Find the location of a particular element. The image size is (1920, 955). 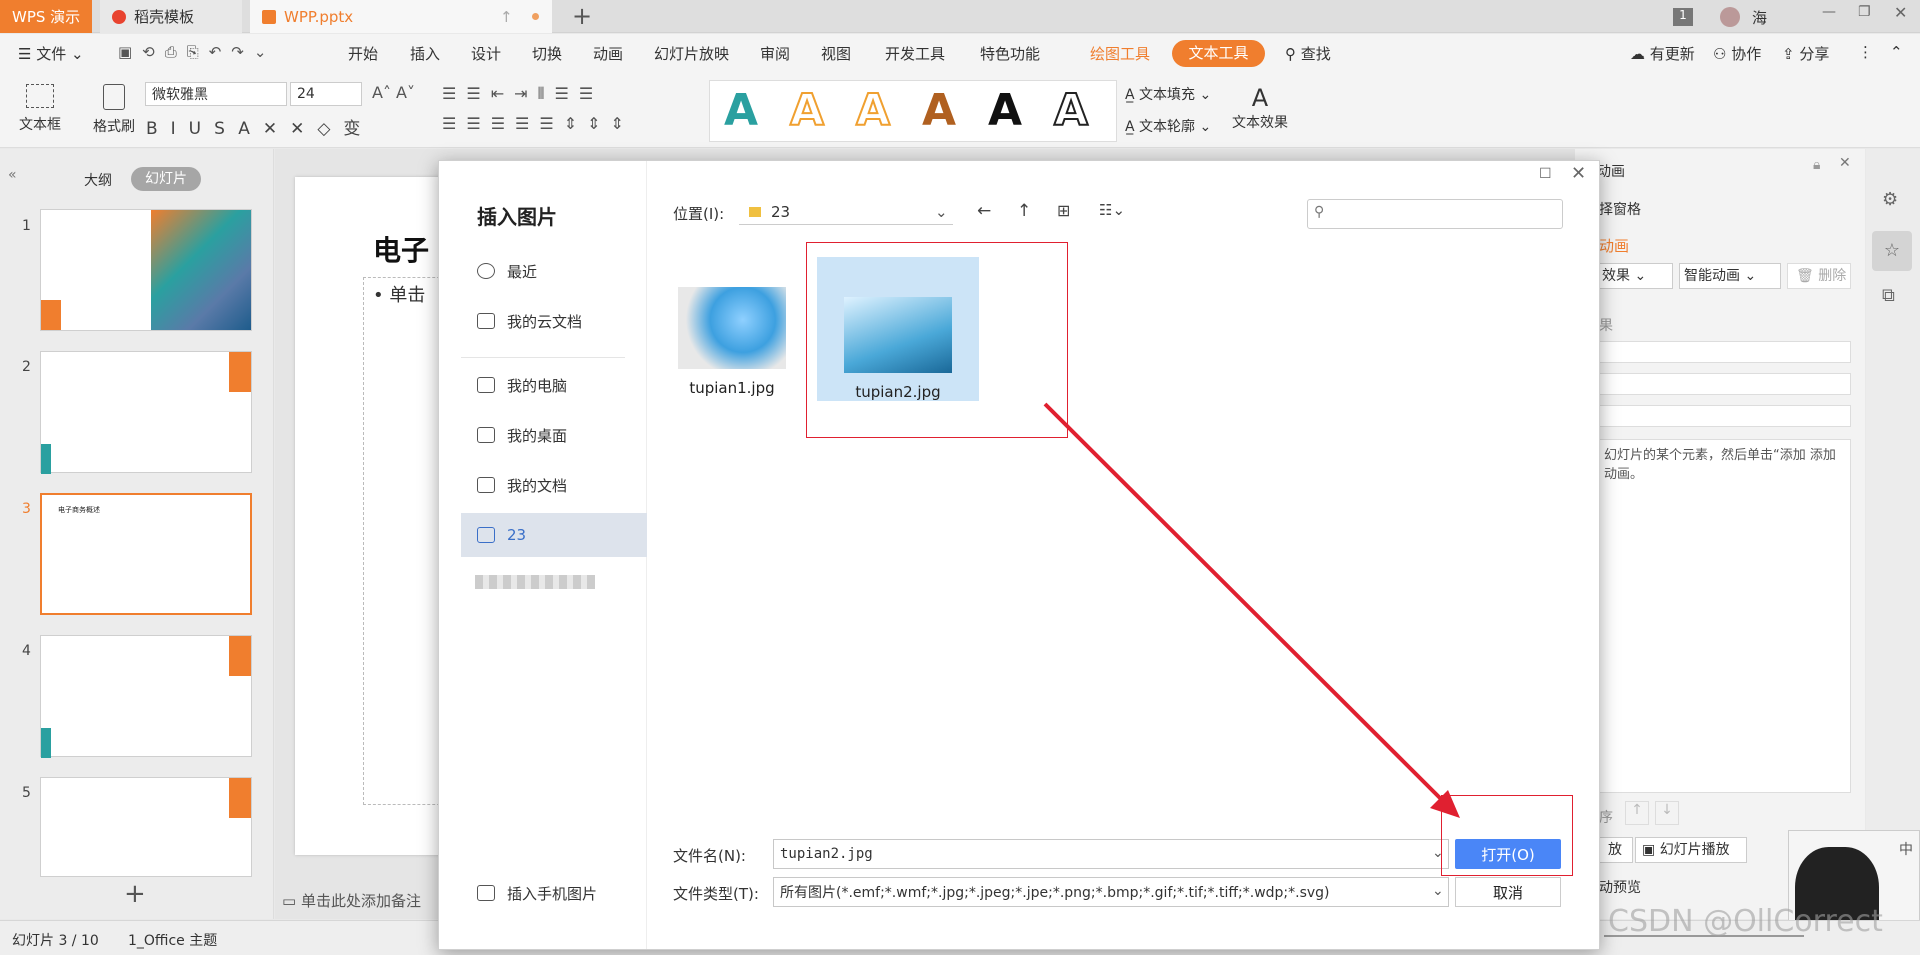

annotation-arrow is located at coordinates (1251, 610).